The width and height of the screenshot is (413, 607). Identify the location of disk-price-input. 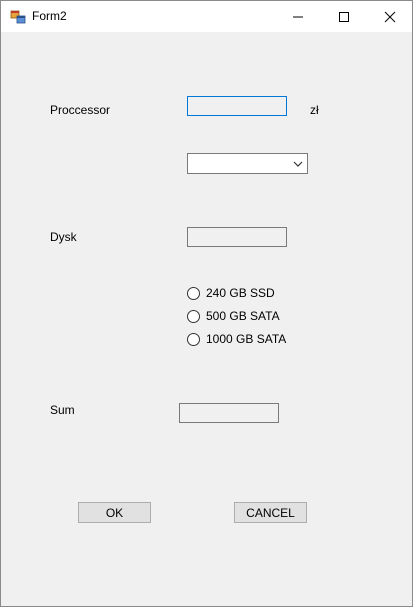
(237, 237).